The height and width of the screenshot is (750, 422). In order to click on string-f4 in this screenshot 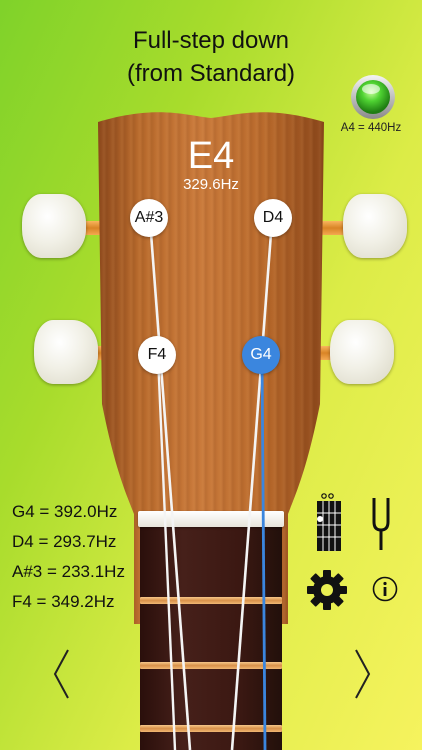, I will do `click(166, 552)`.